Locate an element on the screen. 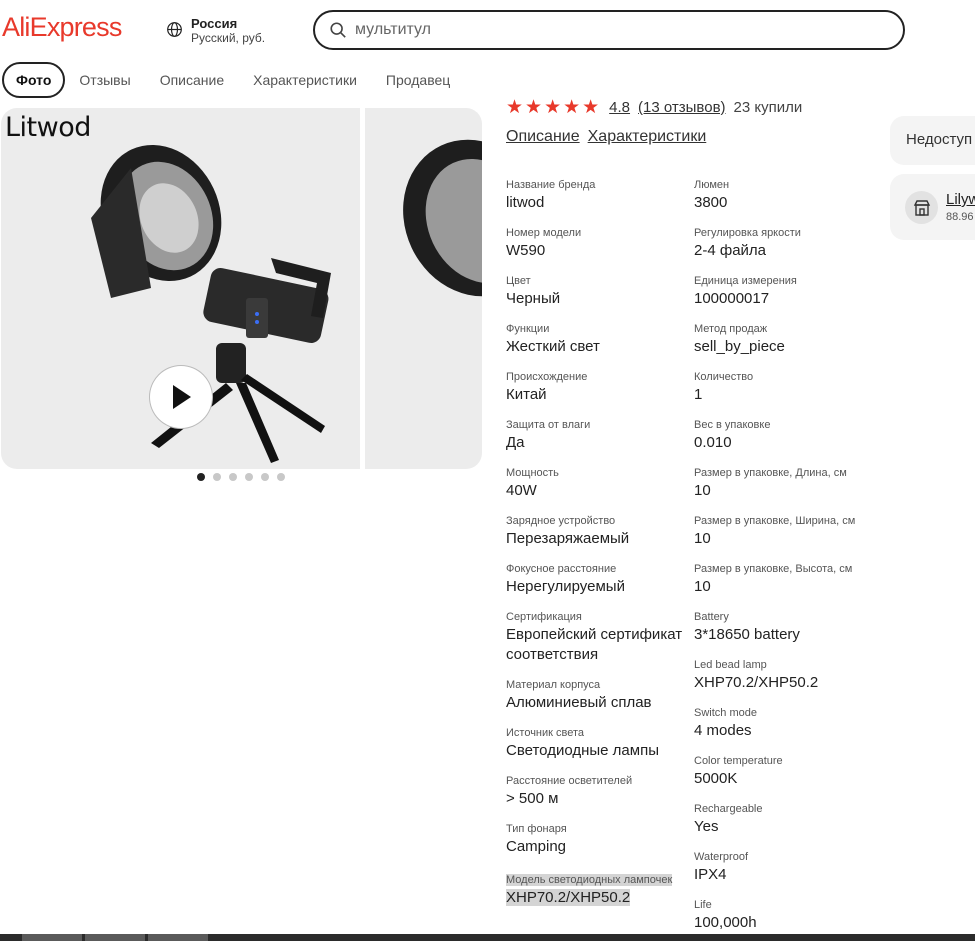 This screenshot has width=975, height=941. spec-value: Алюминиевый сплав is located at coordinates (579, 702).